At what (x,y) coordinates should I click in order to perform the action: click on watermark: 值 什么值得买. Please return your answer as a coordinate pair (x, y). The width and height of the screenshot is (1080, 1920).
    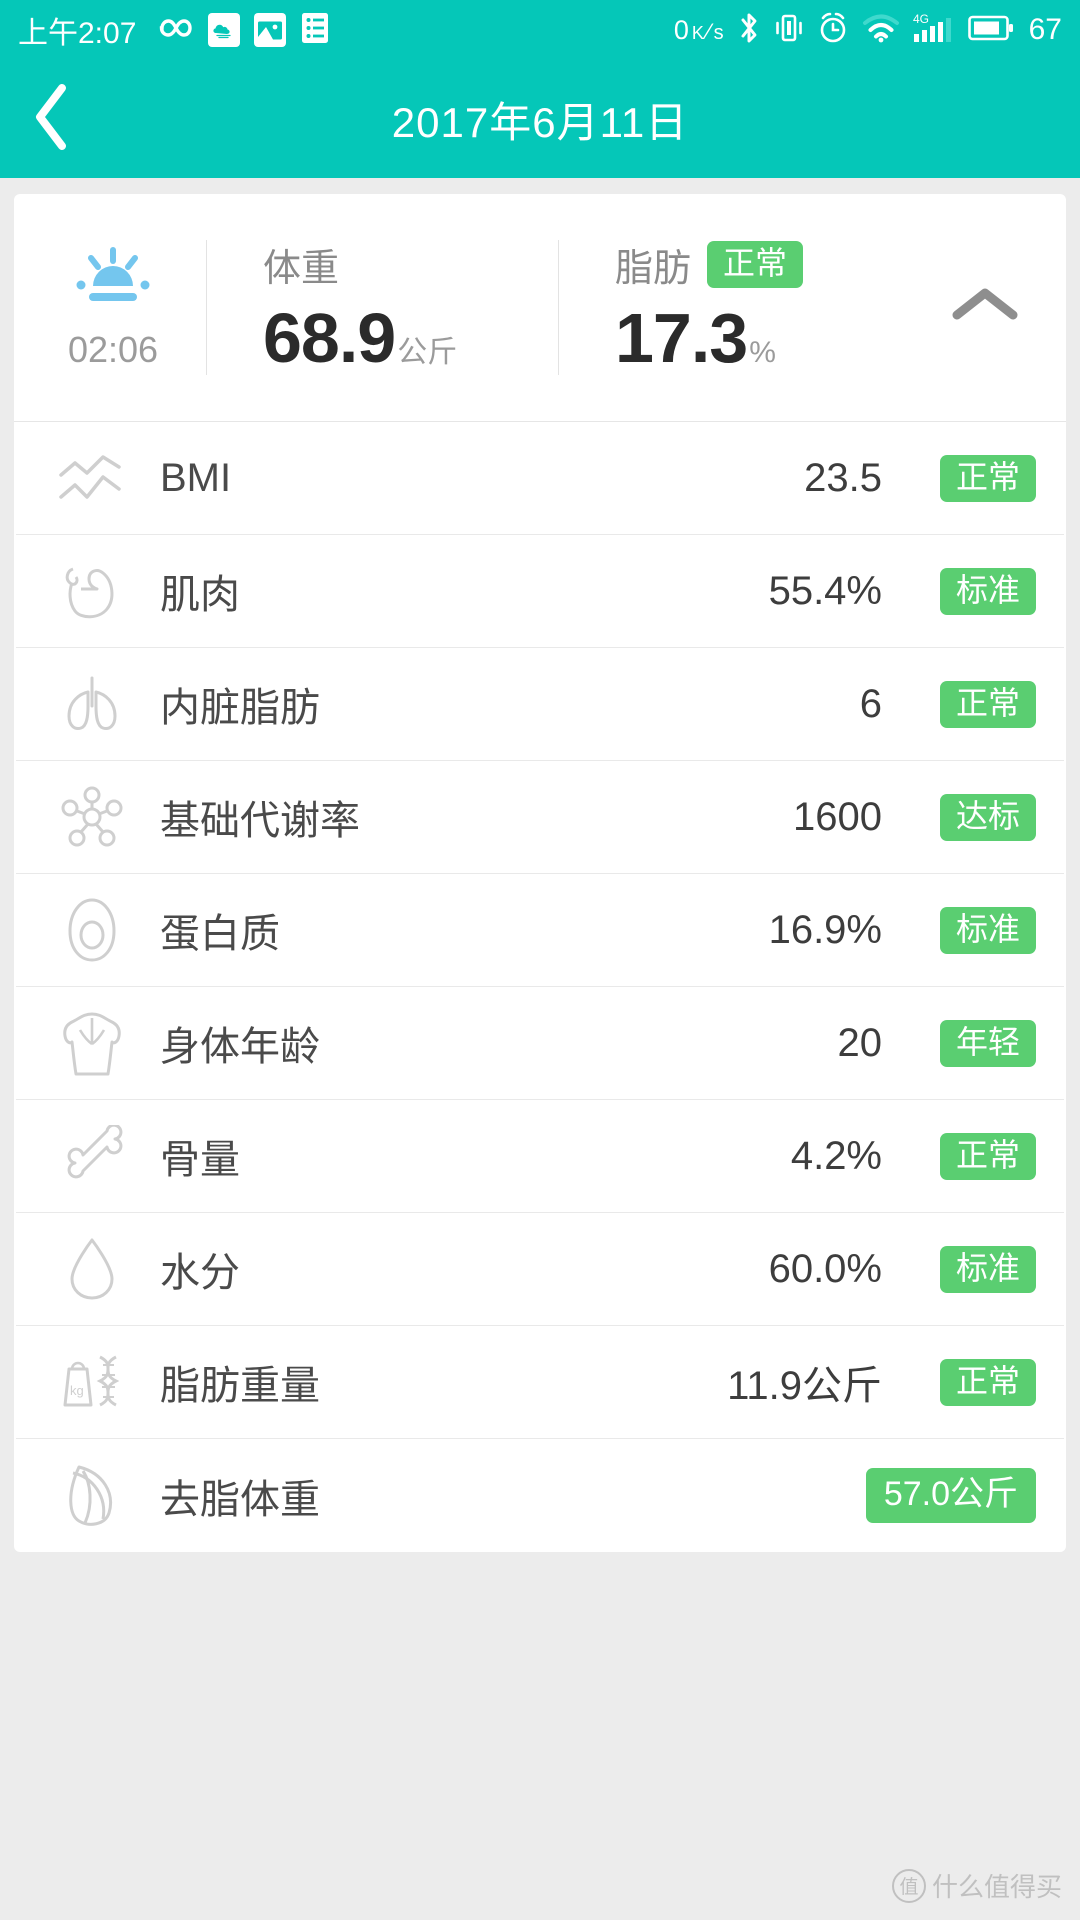
    Looking at the image, I should click on (976, 1885).